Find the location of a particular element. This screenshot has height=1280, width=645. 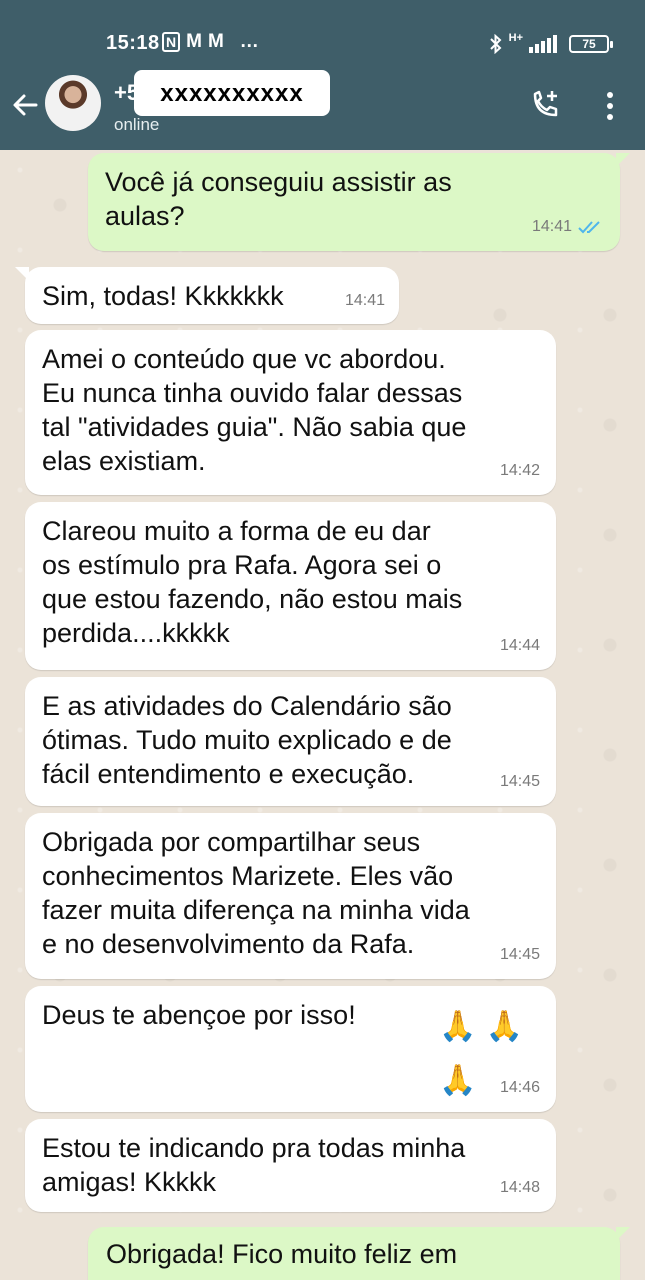

message-time: 14:42 is located at coordinates (519, 470).